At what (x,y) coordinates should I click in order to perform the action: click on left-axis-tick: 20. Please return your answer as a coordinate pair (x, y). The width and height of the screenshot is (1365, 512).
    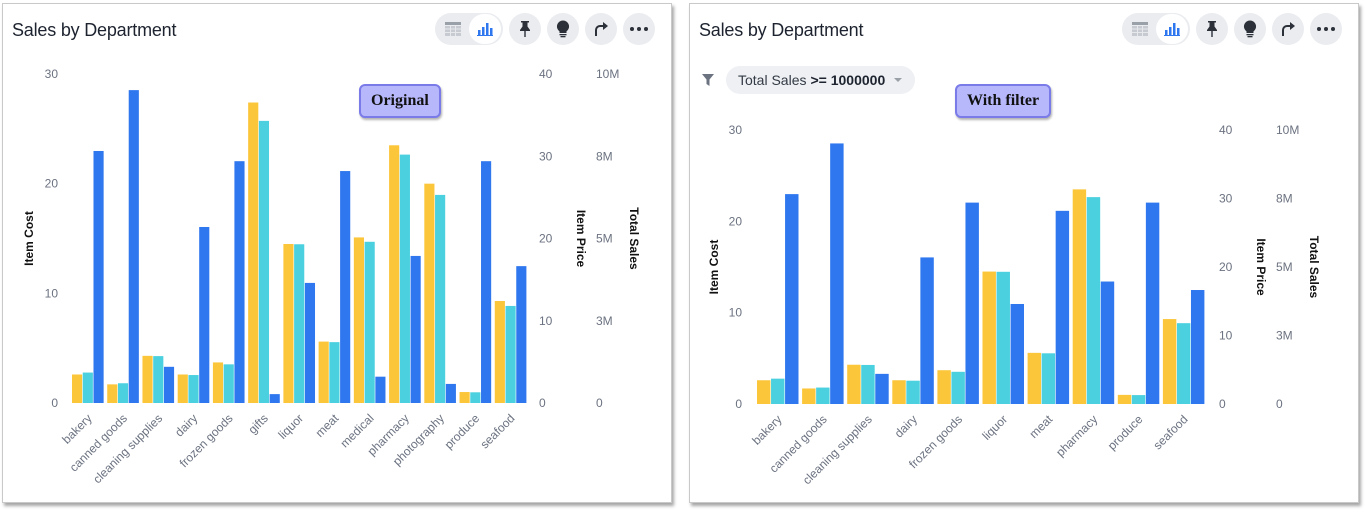
    Looking at the image, I should click on (736, 221).